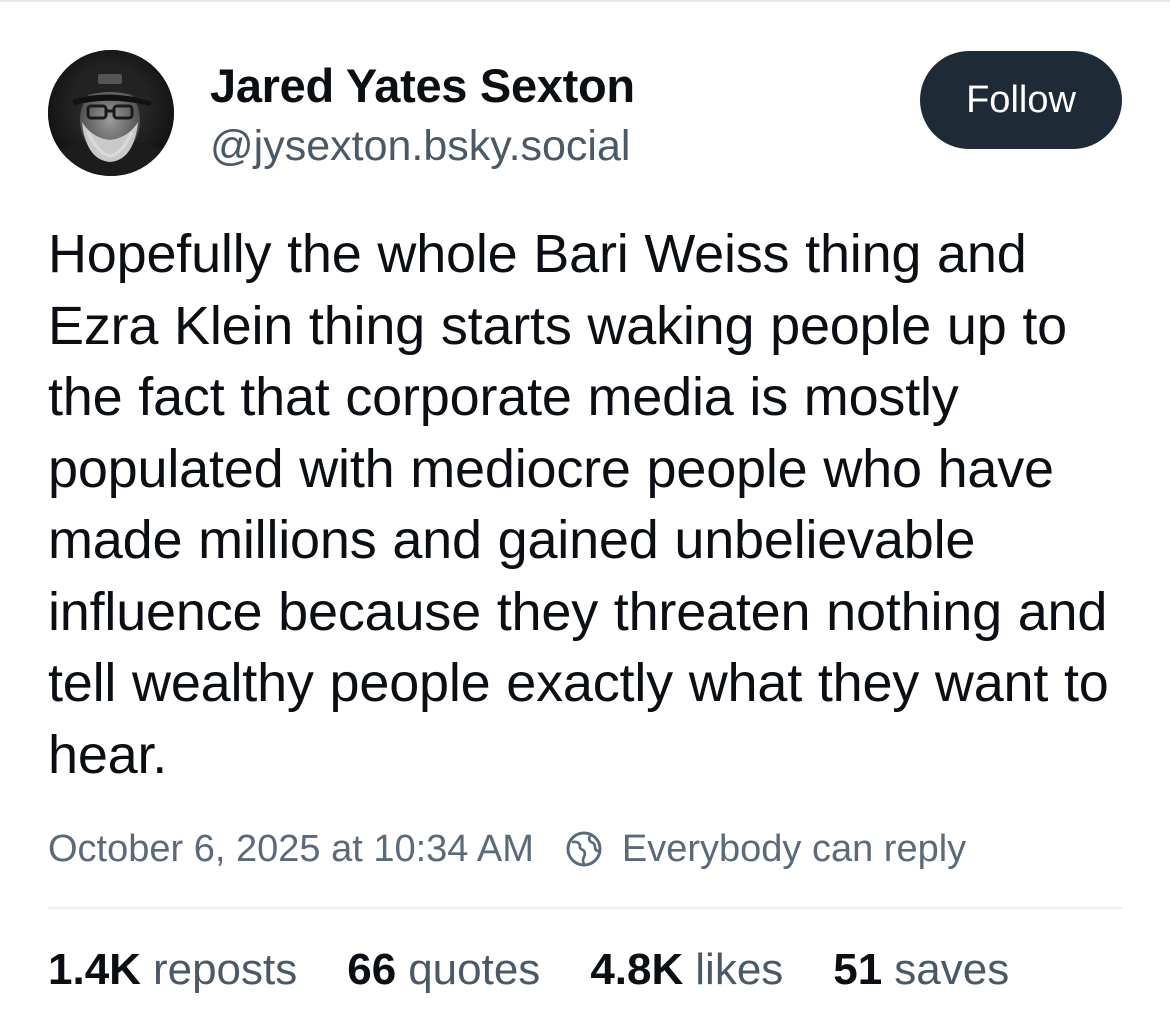  Describe the element at coordinates (739, 969) in the screenshot. I see `stat-label: likes` at that location.